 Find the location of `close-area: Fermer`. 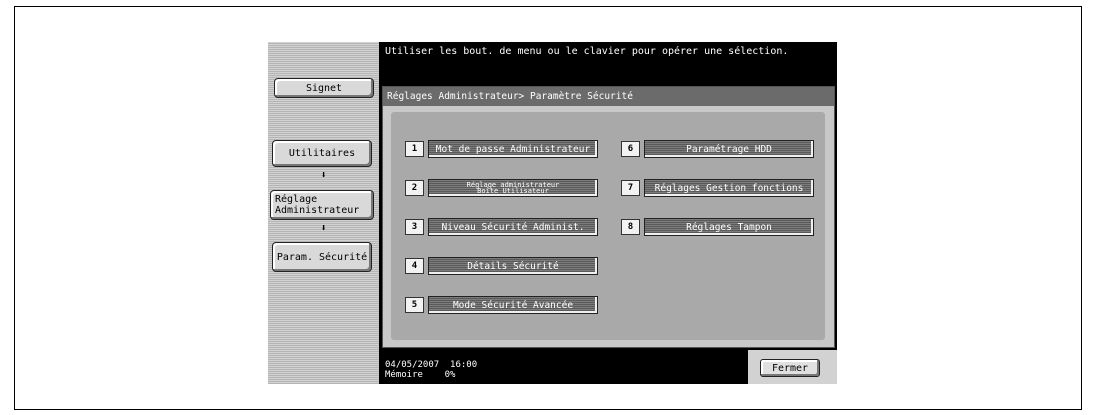

close-area: Fermer is located at coordinates (792, 367).